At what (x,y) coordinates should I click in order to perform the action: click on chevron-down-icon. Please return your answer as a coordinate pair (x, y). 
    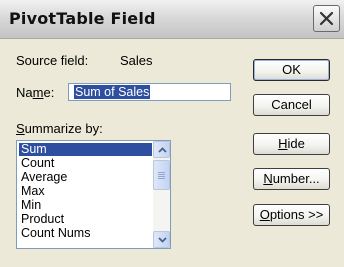
    Looking at the image, I should click on (162, 240).